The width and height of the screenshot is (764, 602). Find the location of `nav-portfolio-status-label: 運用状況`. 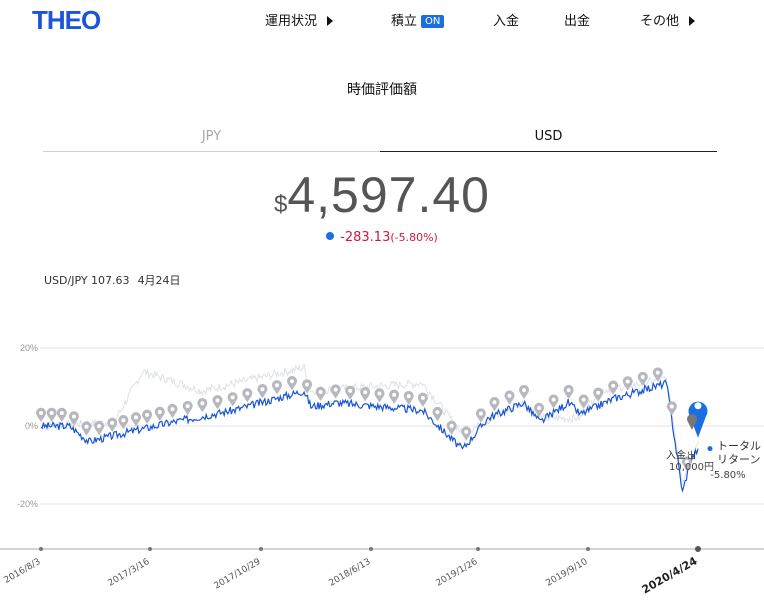

nav-portfolio-status-label: 運用状況 is located at coordinates (291, 21).